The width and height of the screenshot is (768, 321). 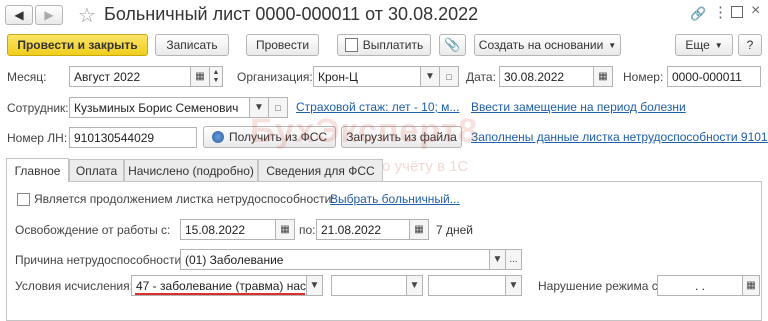 What do you see at coordinates (191, 170) in the screenshot?
I see `tab-accrued-detailed: Начислено (подробно)` at bounding box center [191, 170].